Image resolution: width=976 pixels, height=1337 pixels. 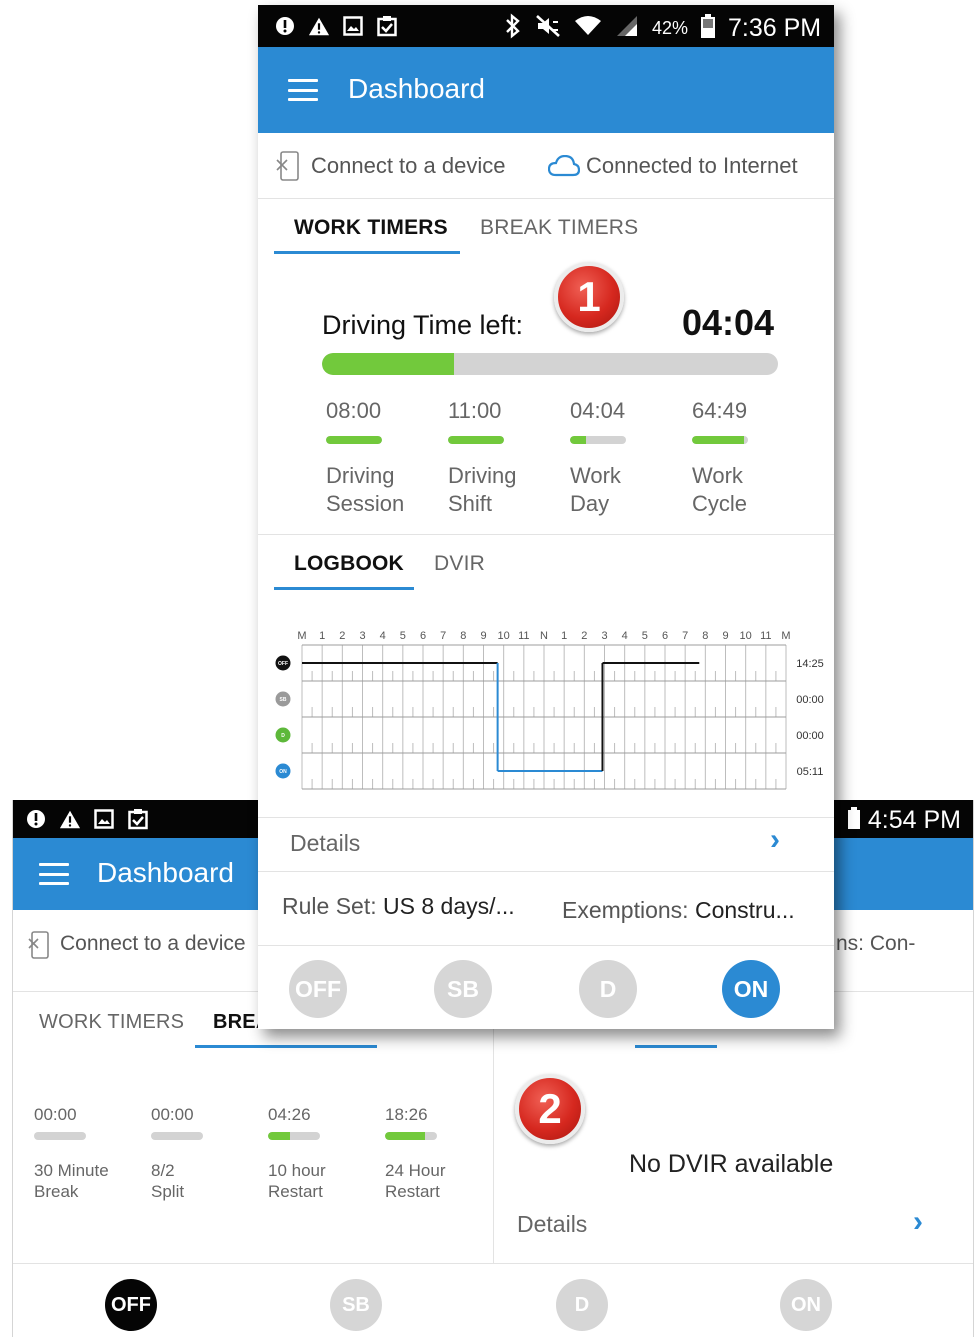 What do you see at coordinates (734, 1128) in the screenshot?
I see `back-dvir-pane: 2 No DVIR available Details ›` at bounding box center [734, 1128].